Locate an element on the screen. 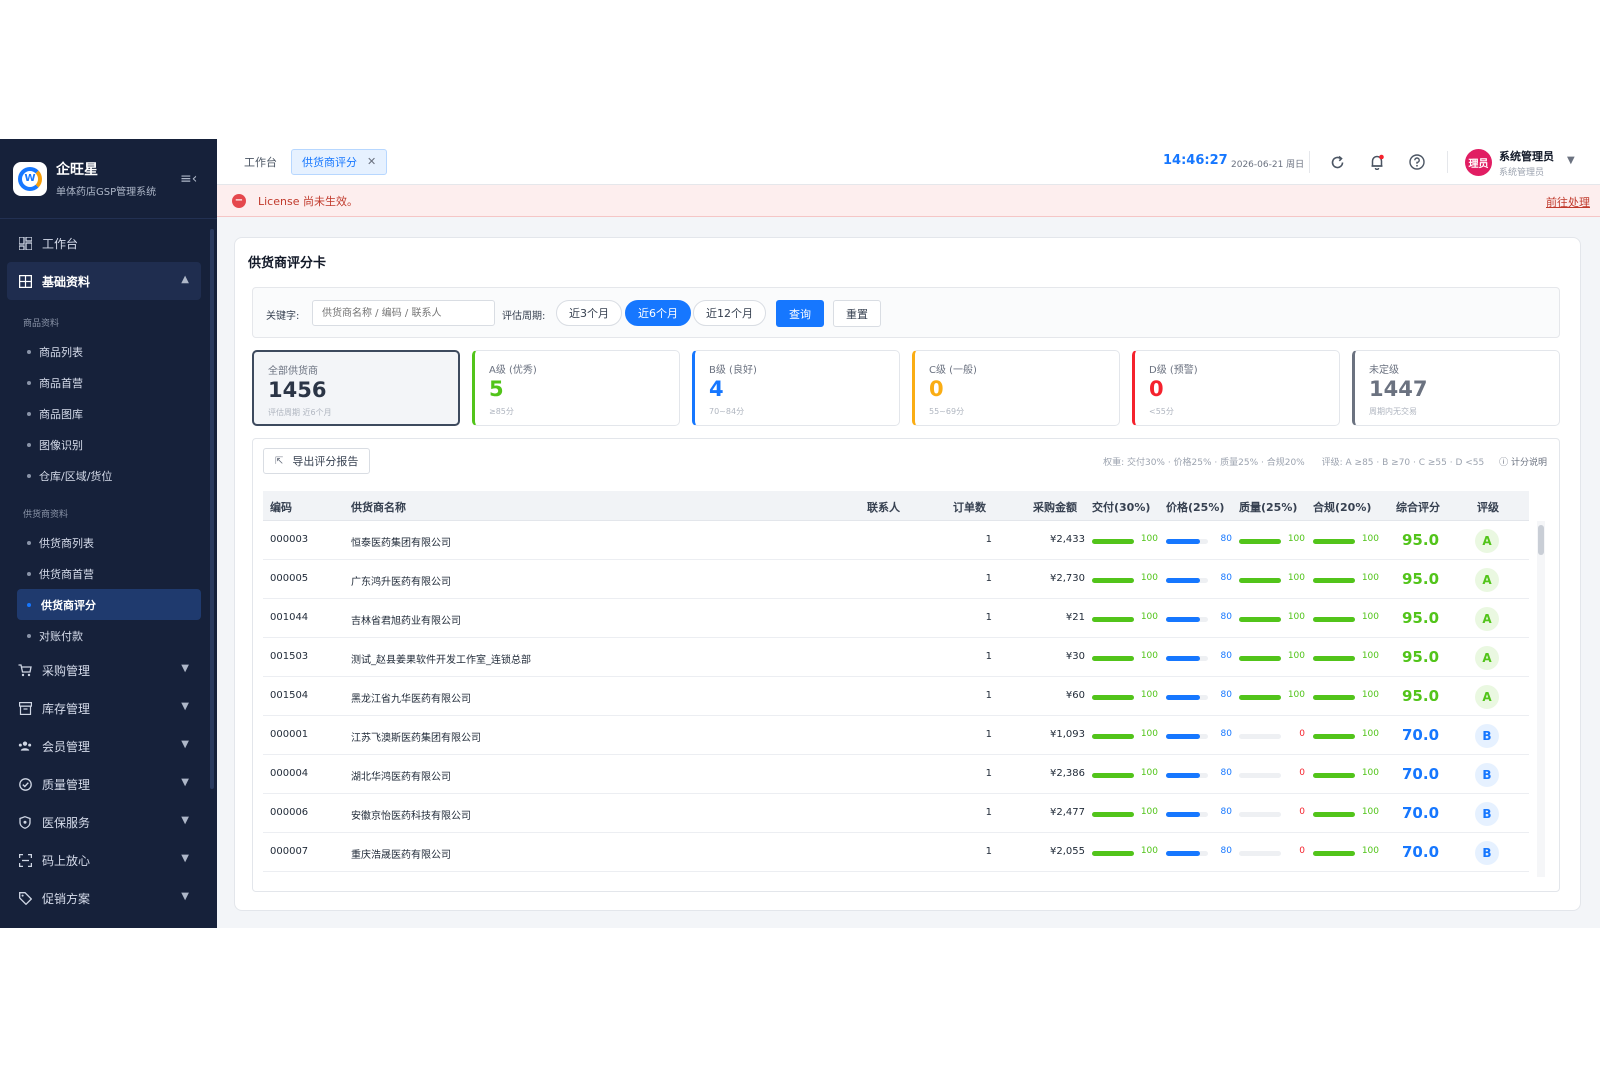 This screenshot has width=1600, height=1067. stat-ungraded-card: 未定级 1447 周期内无交易 is located at coordinates (1456, 388).